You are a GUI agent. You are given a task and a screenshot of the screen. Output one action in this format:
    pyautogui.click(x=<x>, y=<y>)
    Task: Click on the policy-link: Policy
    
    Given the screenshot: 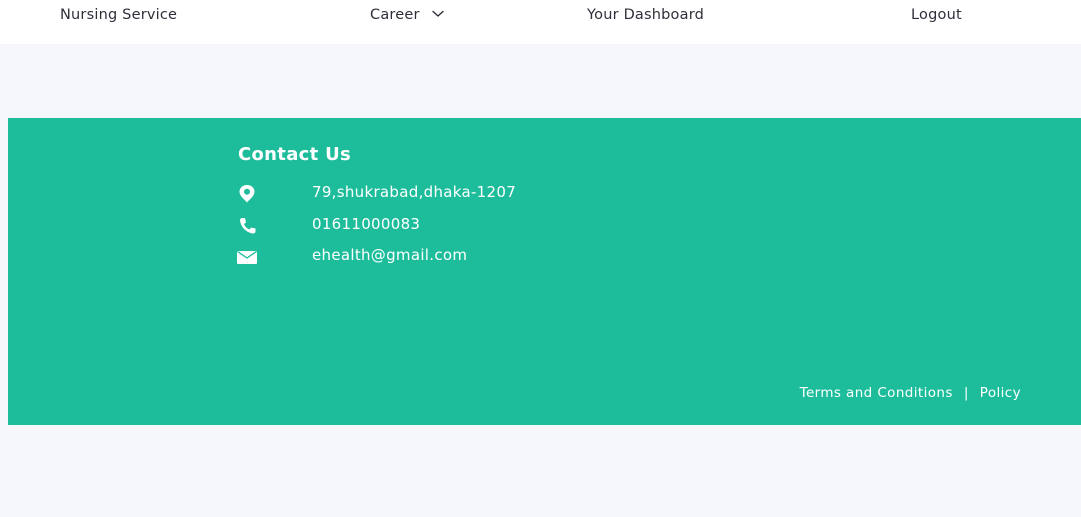 What is the action you would take?
    pyautogui.click(x=1000, y=393)
    